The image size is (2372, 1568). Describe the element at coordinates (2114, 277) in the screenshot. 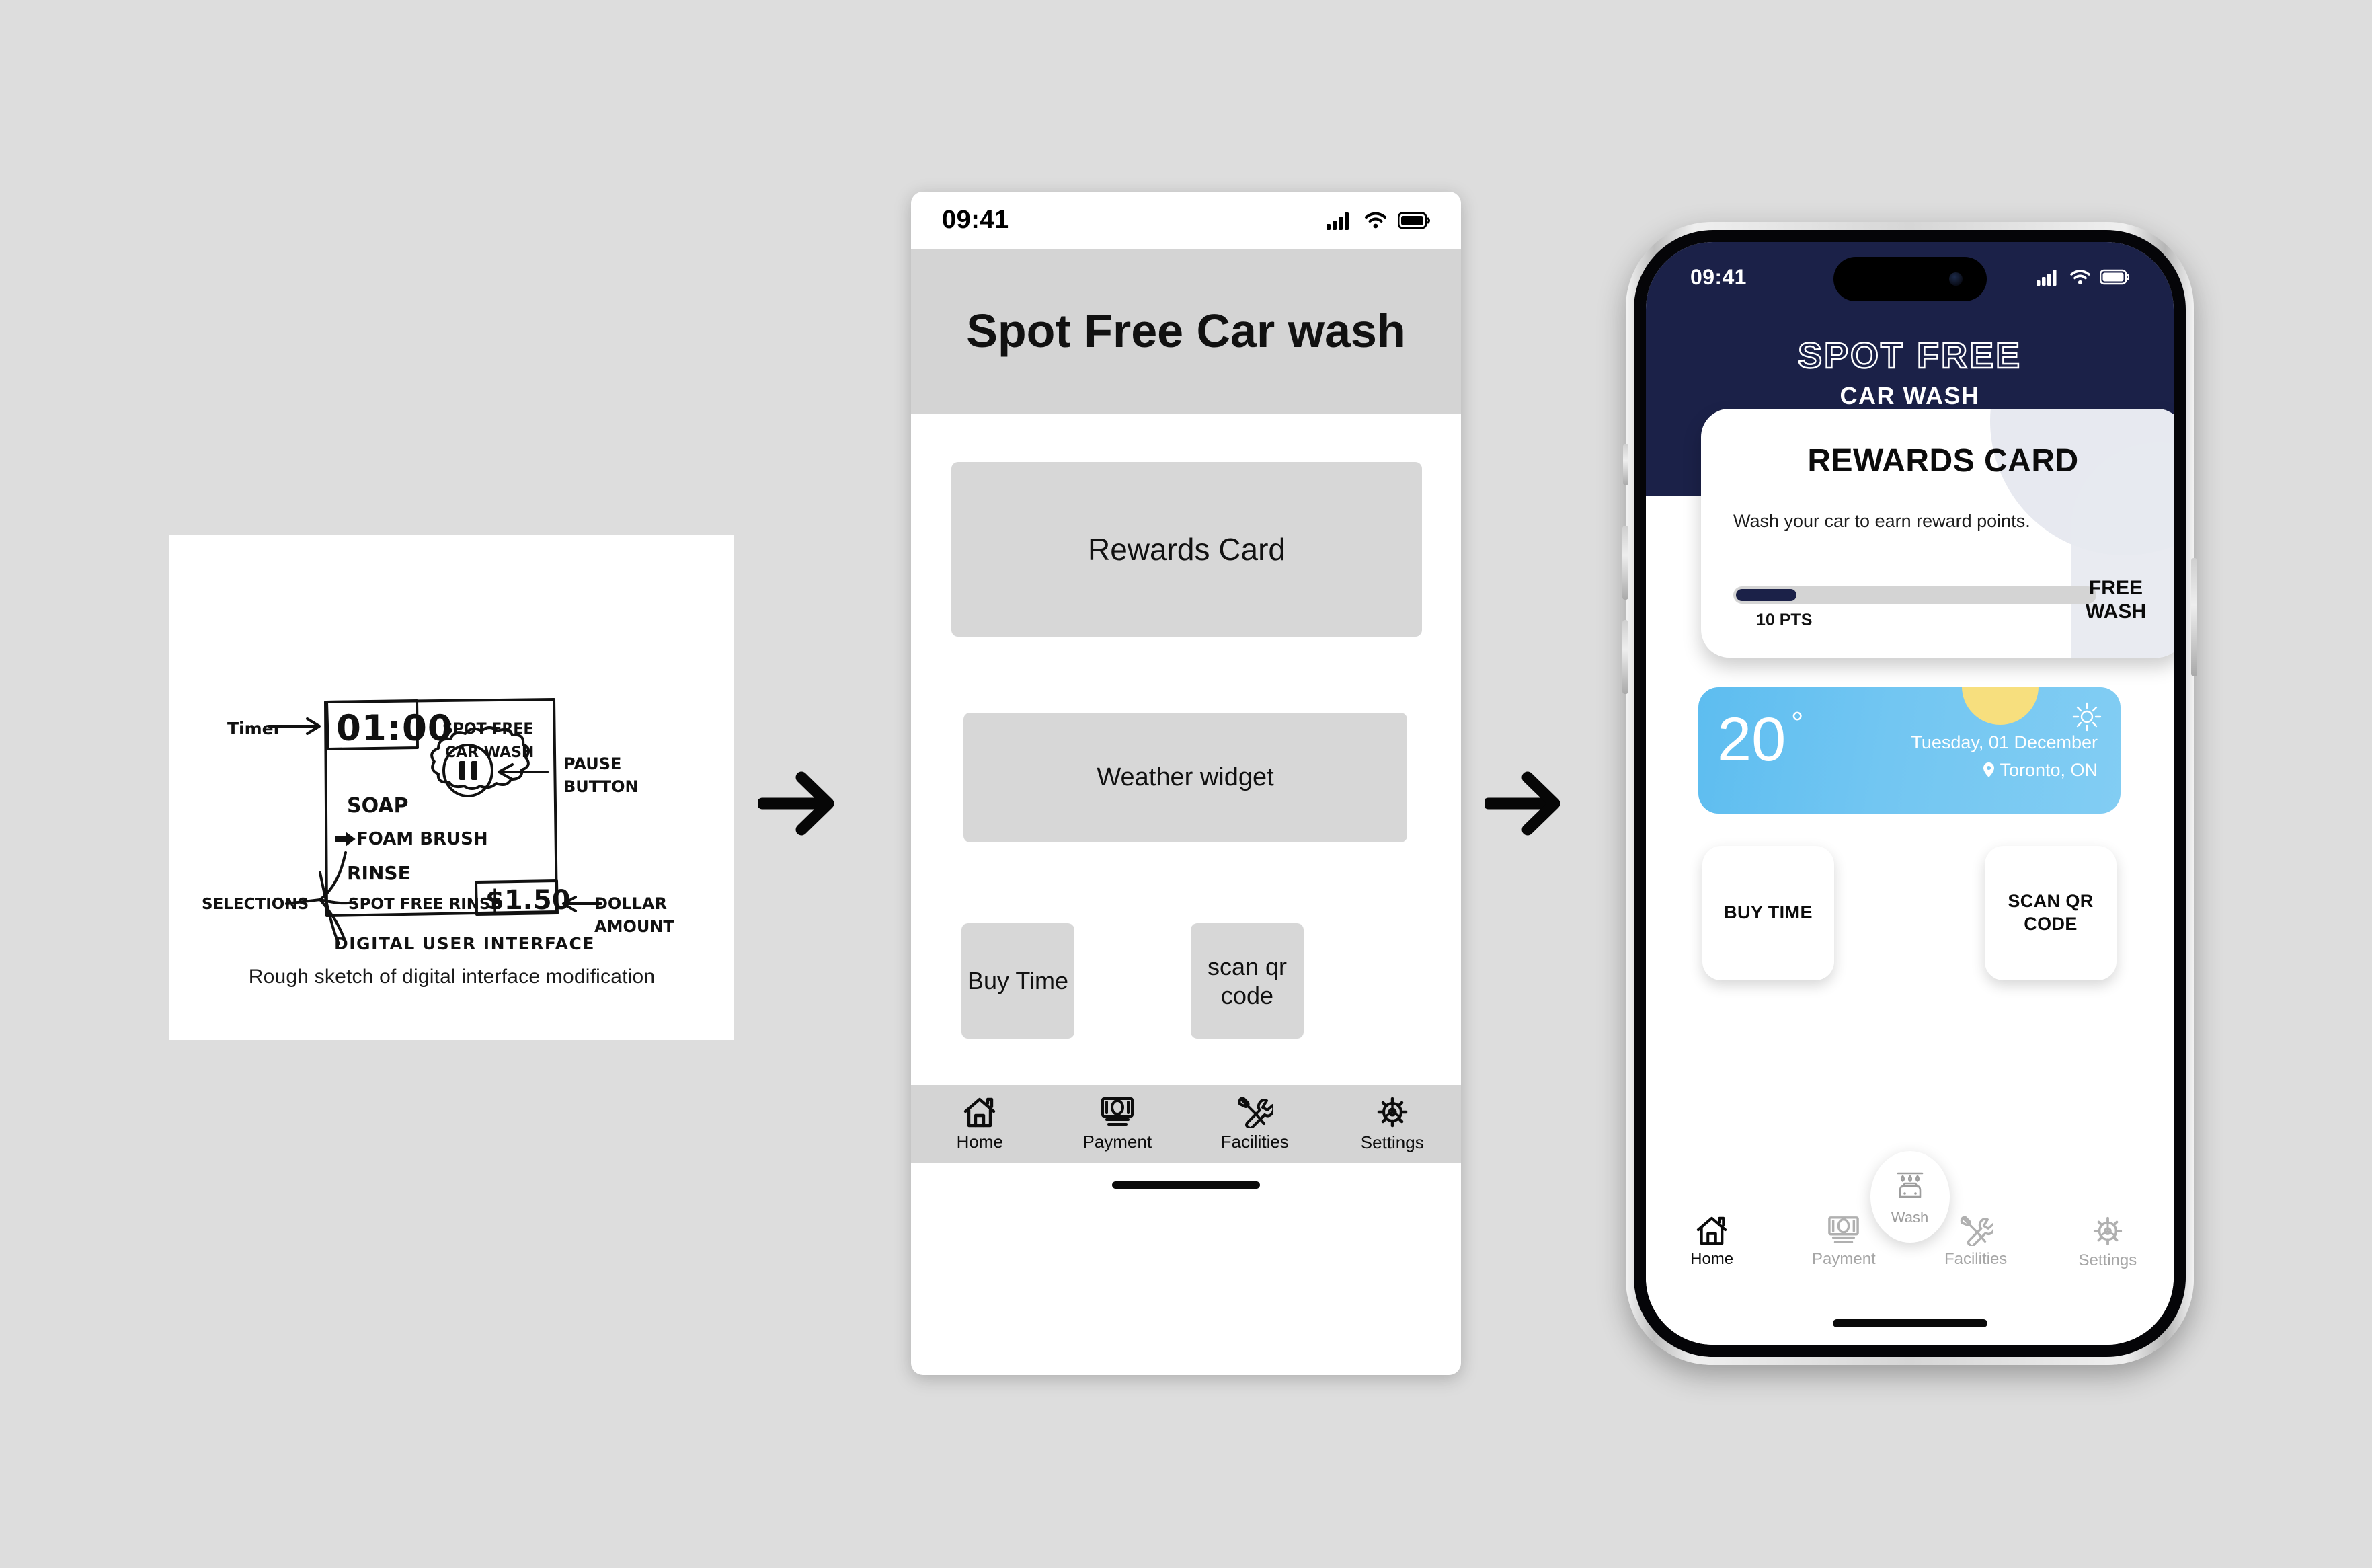

I see `battery-icon` at that location.